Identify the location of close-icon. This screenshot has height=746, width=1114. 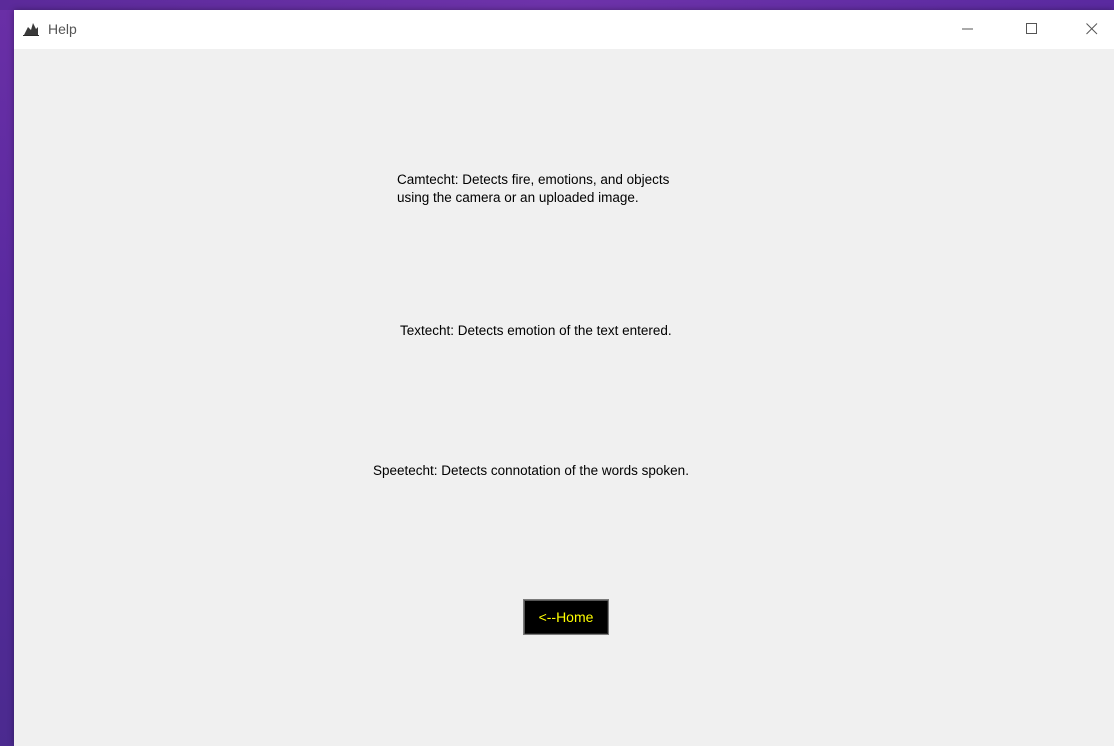
(1092, 29).